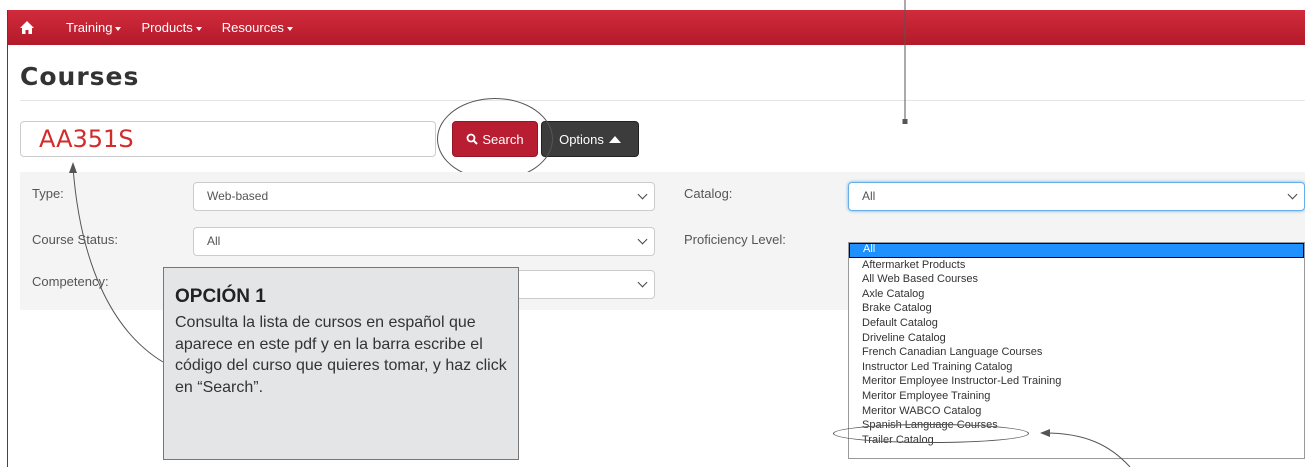 This screenshot has width=1305, height=467. Describe the element at coordinates (495, 139) in the screenshot. I see `search-highlight-circle` at that location.